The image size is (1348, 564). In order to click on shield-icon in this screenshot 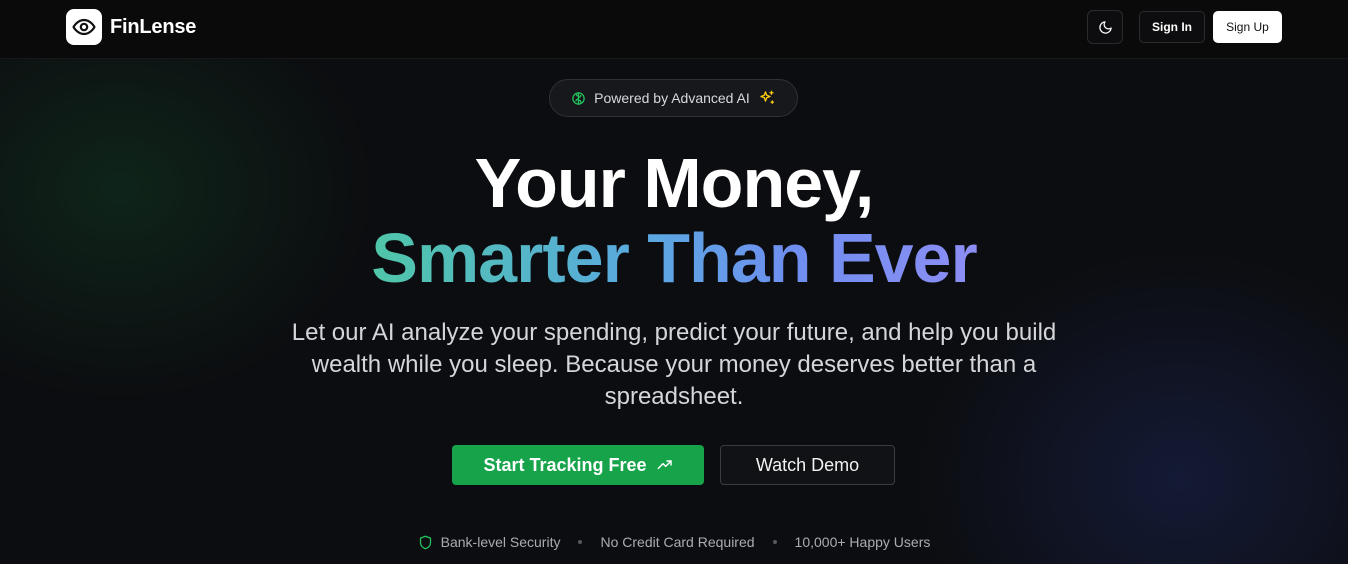, I will do `click(425, 542)`.